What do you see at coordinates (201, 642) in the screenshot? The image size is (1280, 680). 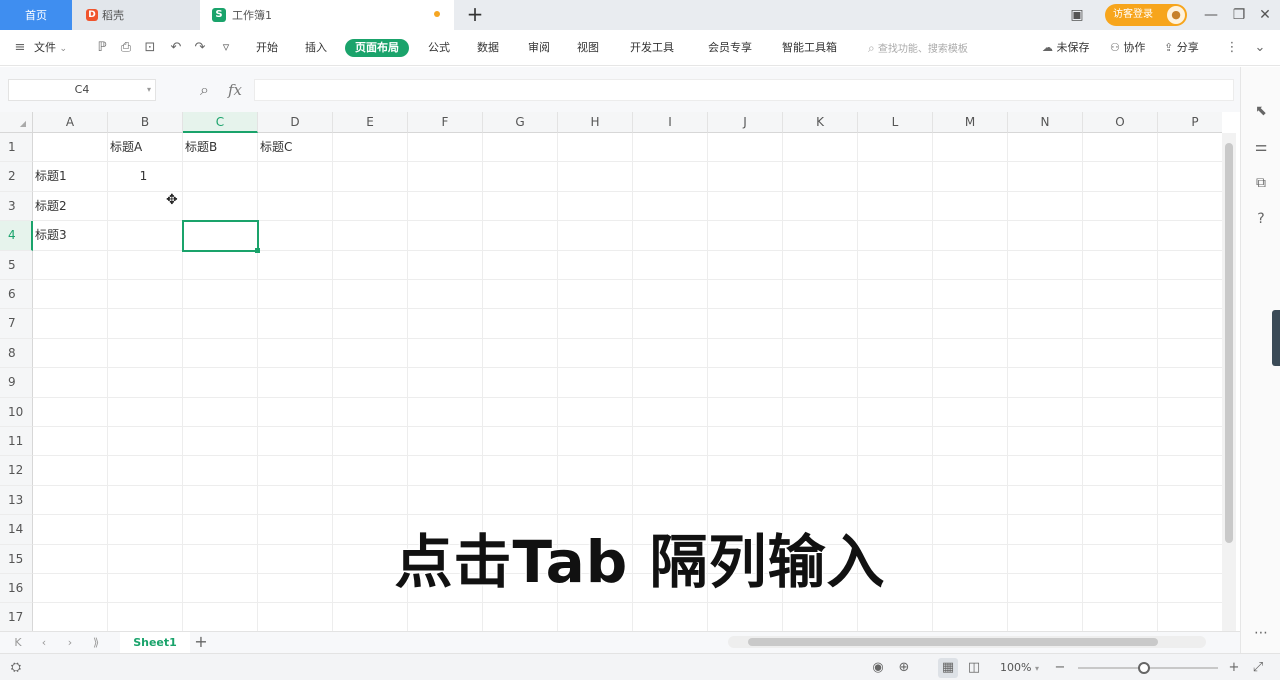 I see `add-sheet-button: +` at bounding box center [201, 642].